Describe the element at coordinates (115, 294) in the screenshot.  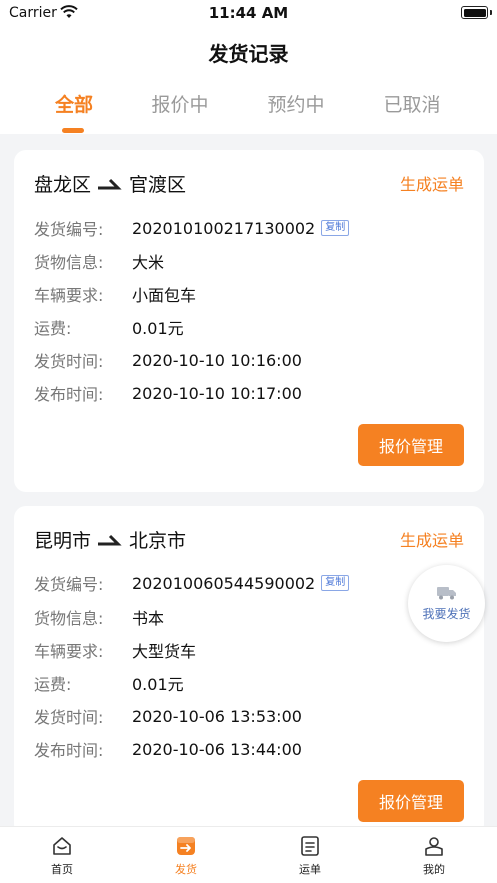
I see `vehicle-row: 车辆要求: 小面包车` at that location.